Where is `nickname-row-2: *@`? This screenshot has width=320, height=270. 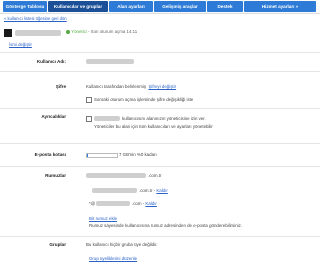
nickname-row-2: *@ is located at coordinates (92, 203).